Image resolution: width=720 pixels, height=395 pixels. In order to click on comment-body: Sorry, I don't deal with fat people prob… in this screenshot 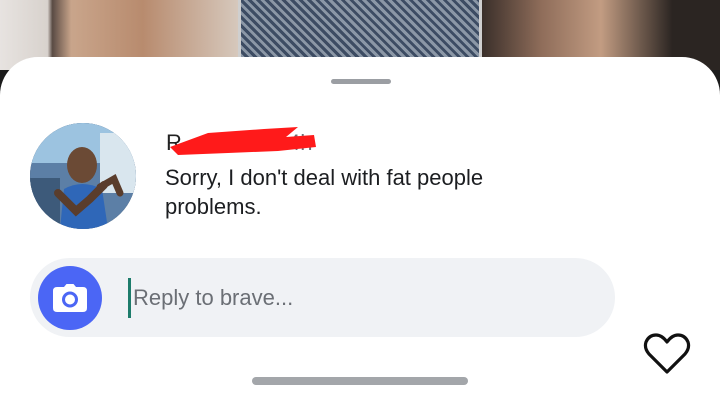, I will do `click(324, 192)`.